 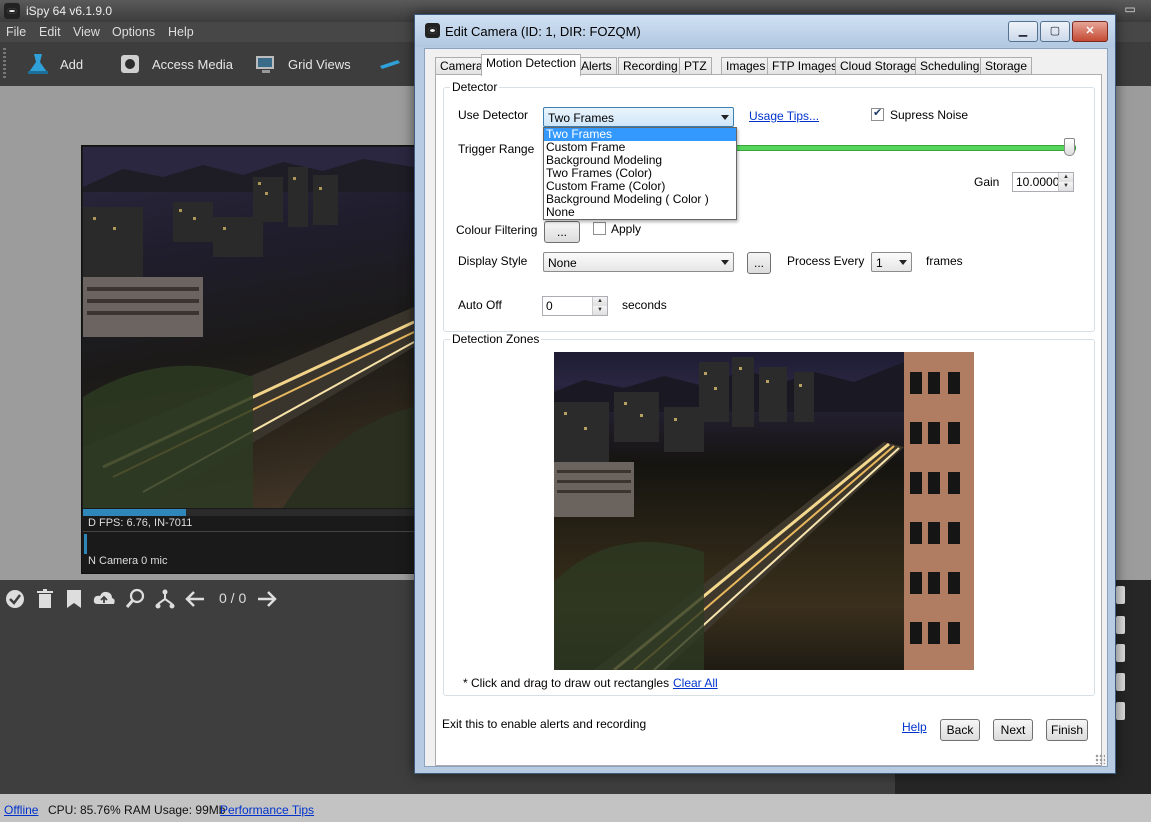 I want to click on camera-feed-image, so click(x=248, y=327).